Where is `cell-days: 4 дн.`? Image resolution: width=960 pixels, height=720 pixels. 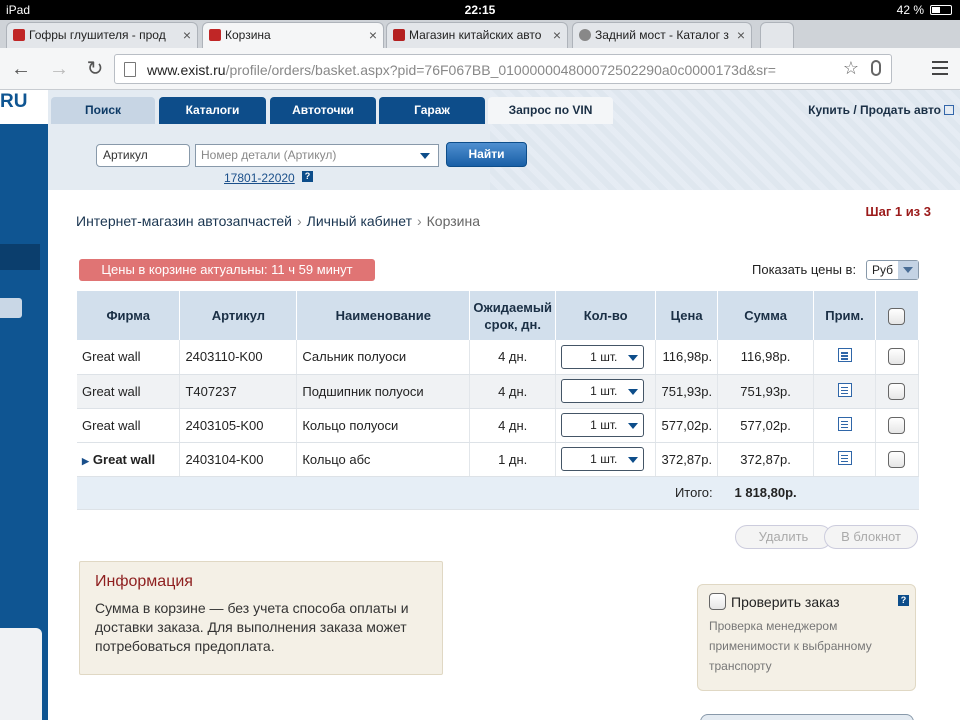 cell-days: 4 дн. is located at coordinates (513, 425).